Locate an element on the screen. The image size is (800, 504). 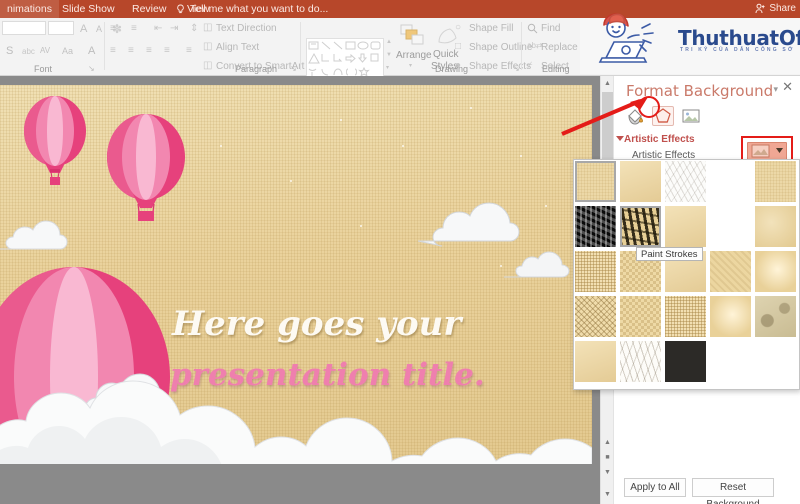
apply-to-all-button: Apply to All is located at coordinates (655, 487).